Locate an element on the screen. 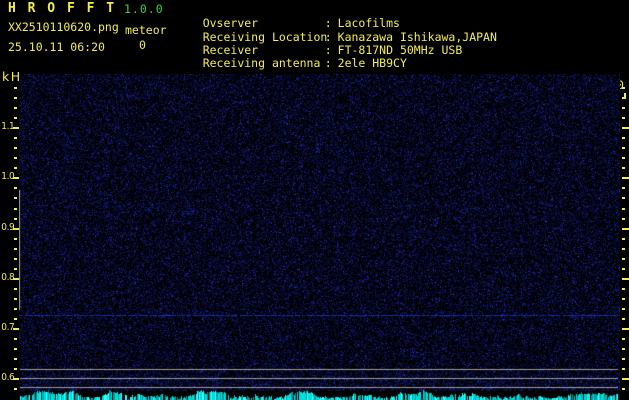  freq-tick-label: 1.1 is located at coordinates (8, 127).